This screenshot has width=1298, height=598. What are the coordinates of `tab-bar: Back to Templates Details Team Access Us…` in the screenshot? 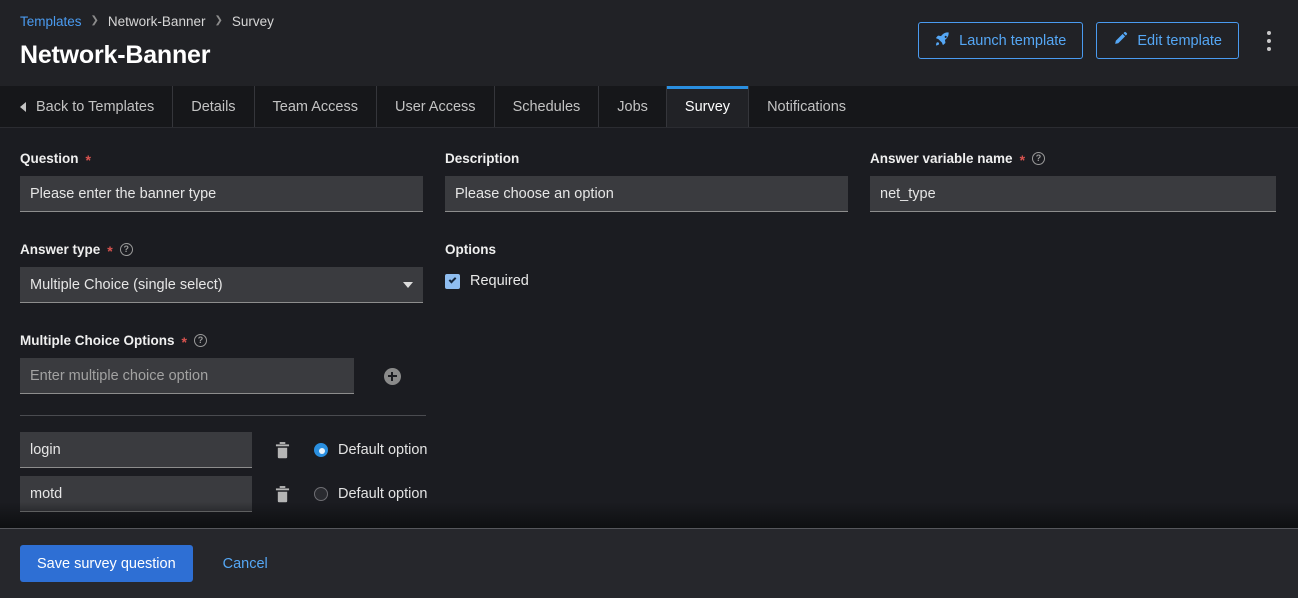 It's located at (649, 107).